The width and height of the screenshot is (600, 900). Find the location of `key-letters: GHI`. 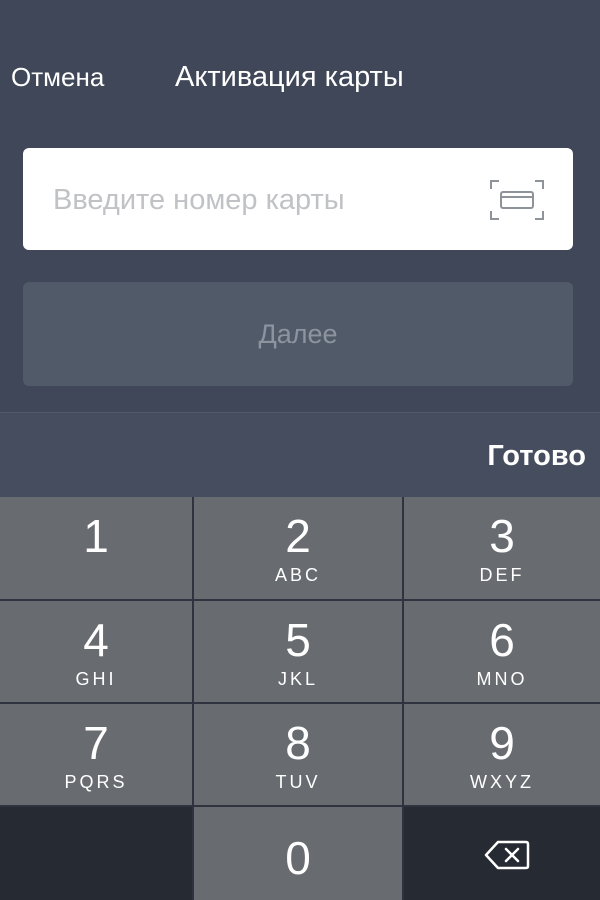

key-letters: GHI is located at coordinates (96, 679).